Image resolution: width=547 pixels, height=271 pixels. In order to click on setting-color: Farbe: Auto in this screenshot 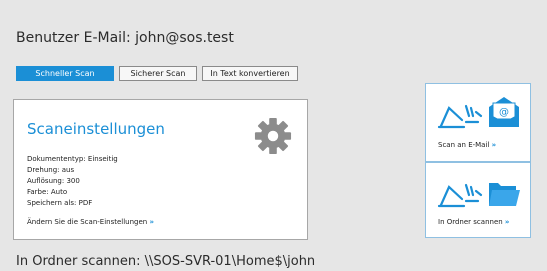, I will do `click(47, 192)`.